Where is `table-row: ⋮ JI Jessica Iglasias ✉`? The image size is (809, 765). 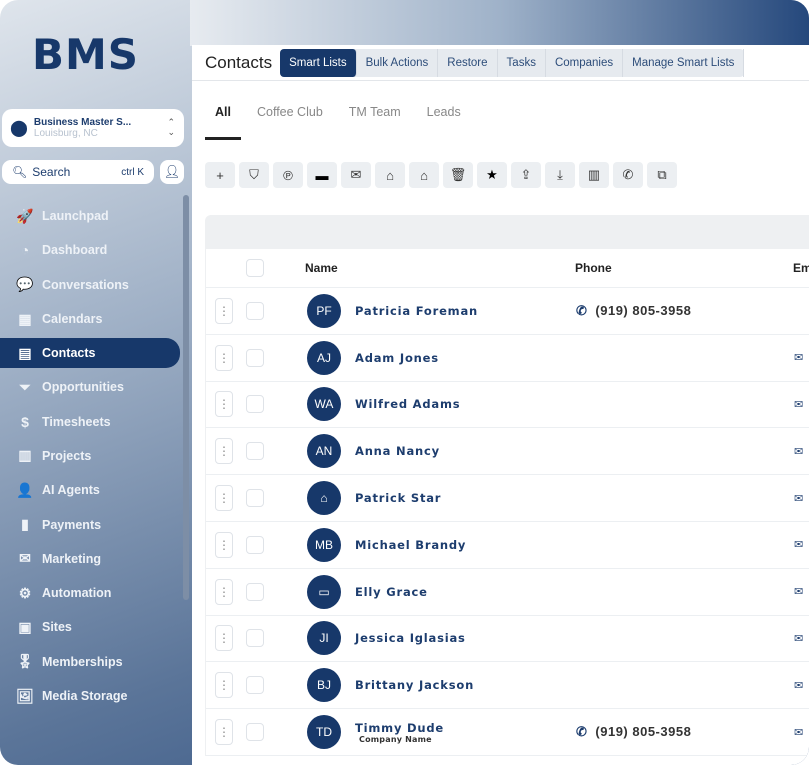 table-row: ⋮ JI Jessica Iglasias ✉ is located at coordinates (507, 639).